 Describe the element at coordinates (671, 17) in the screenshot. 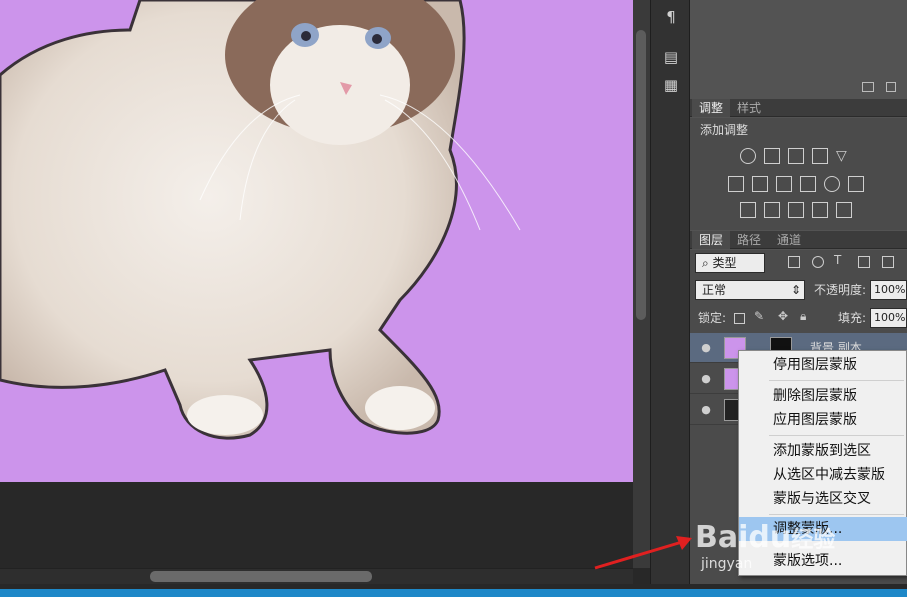

I see `paragraph-icon: ¶` at that location.